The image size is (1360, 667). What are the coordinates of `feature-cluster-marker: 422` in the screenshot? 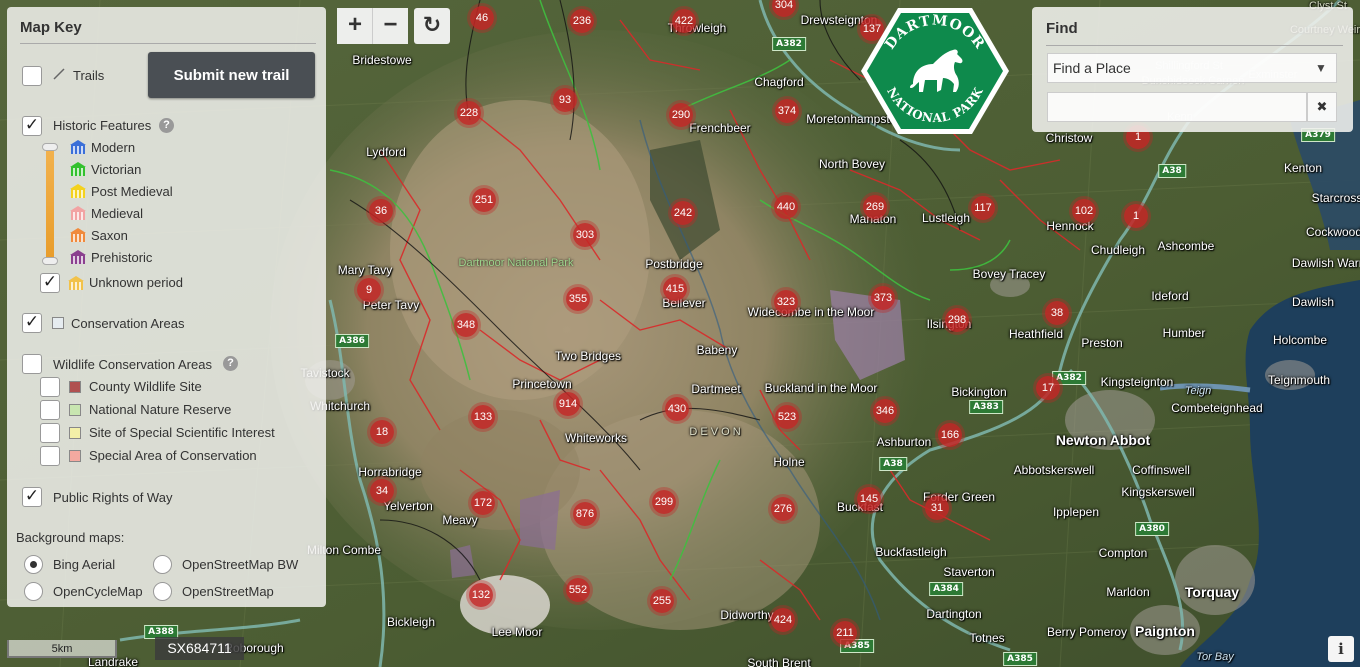 It's located at (684, 21).